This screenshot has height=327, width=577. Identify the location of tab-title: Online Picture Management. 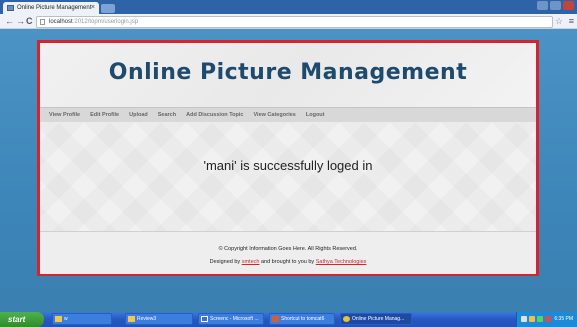
(54, 8).